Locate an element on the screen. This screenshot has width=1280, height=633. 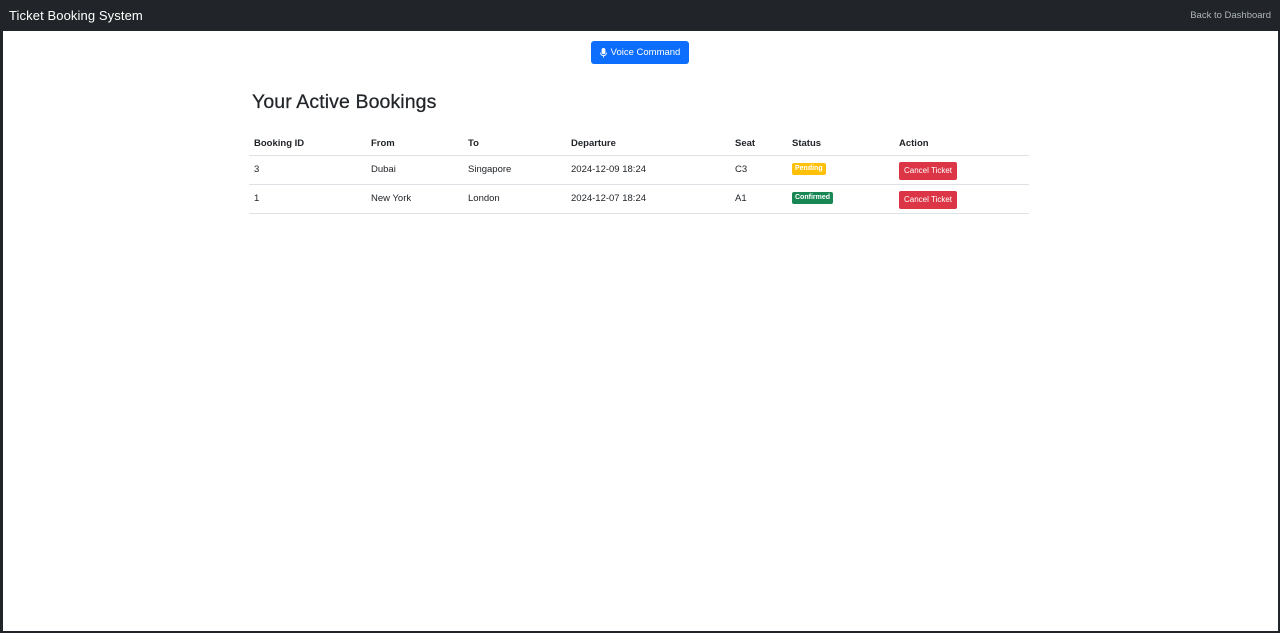
header-seat: Seat is located at coordinates (758, 142).